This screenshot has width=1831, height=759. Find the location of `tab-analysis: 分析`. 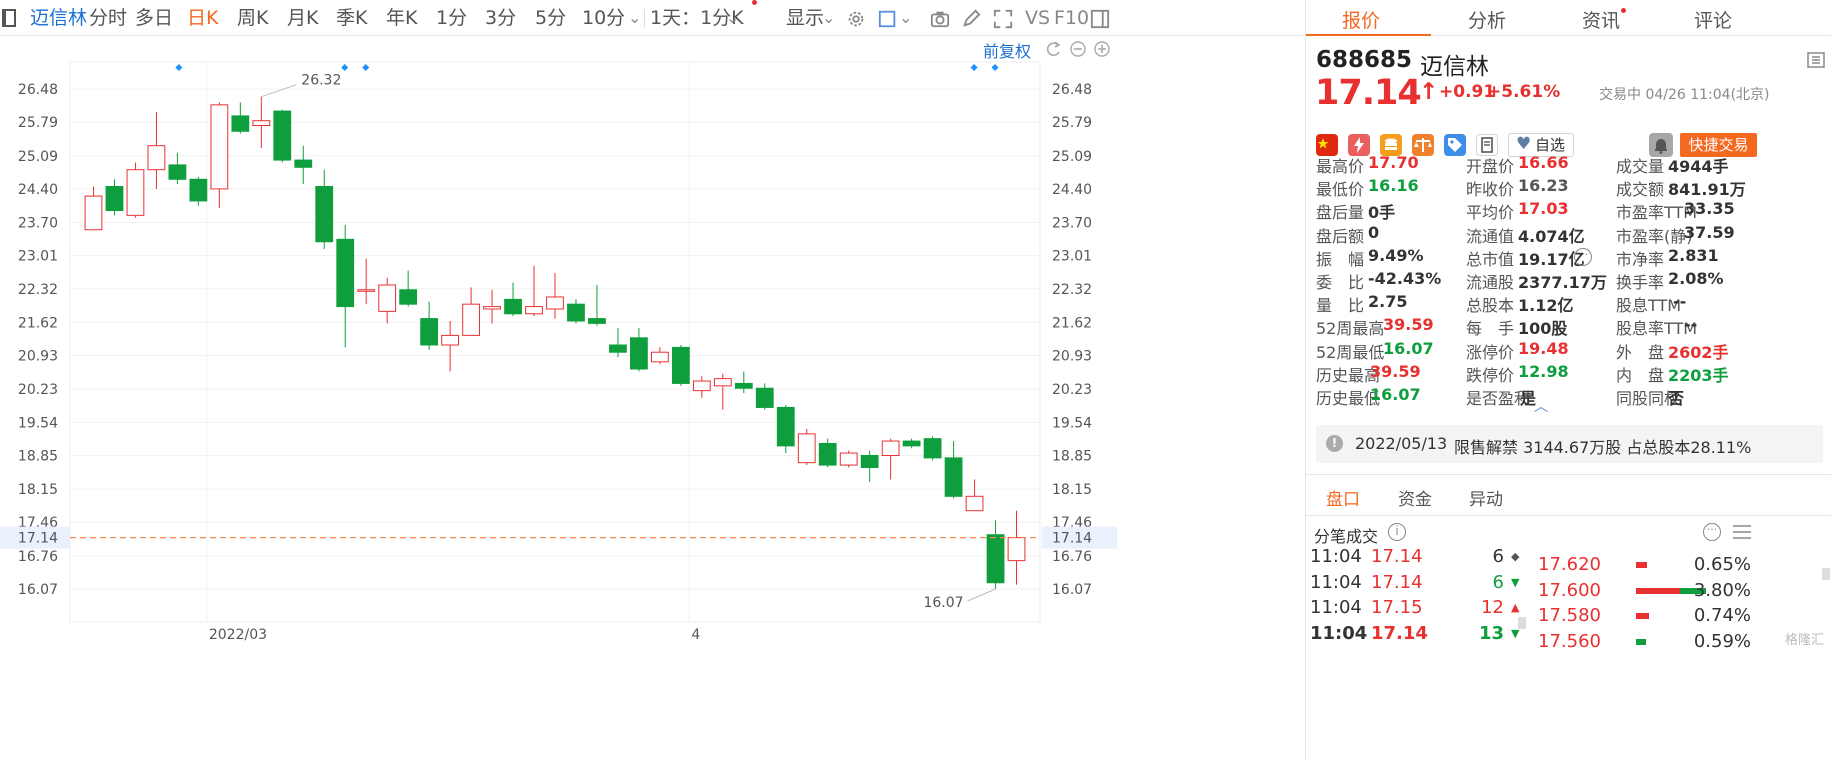

tab-analysis: 分析 is located at coordinates (1487, 19).